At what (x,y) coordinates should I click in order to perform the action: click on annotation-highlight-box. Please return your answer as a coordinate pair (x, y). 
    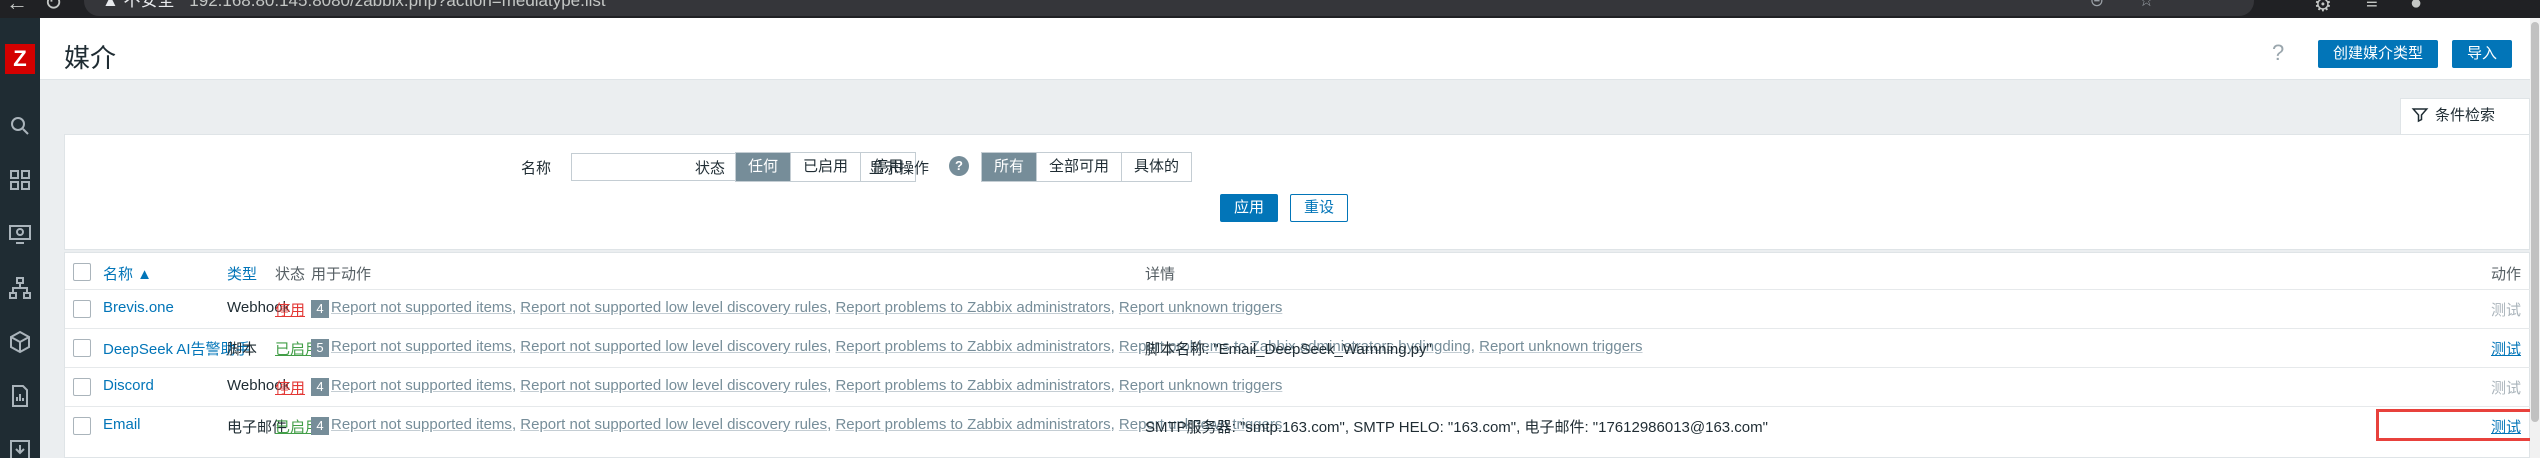
    Looking at the image, I should click on (2458, 425).